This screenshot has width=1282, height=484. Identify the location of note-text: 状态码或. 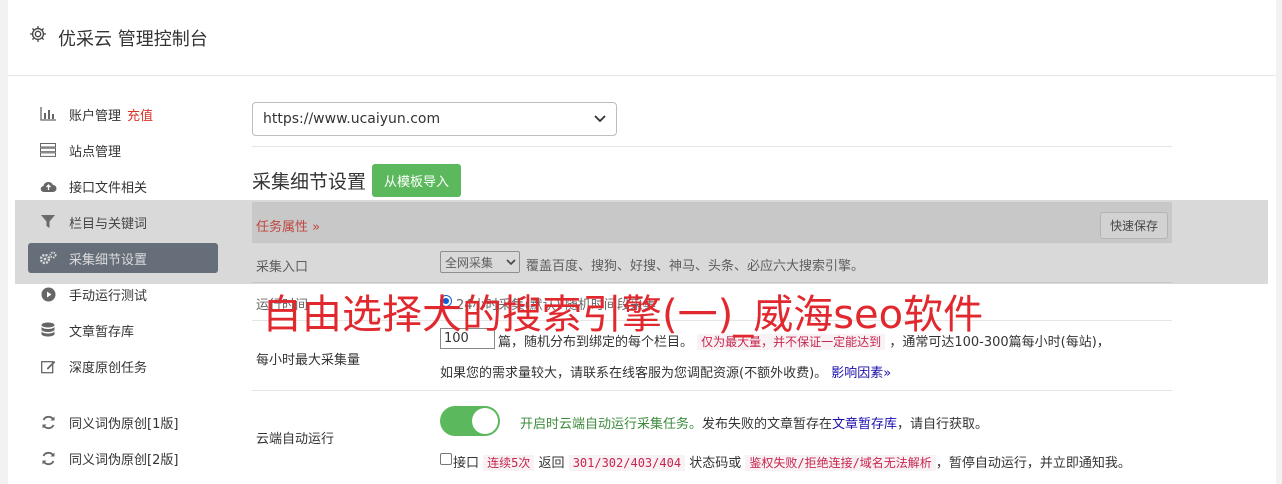
(715, 463).